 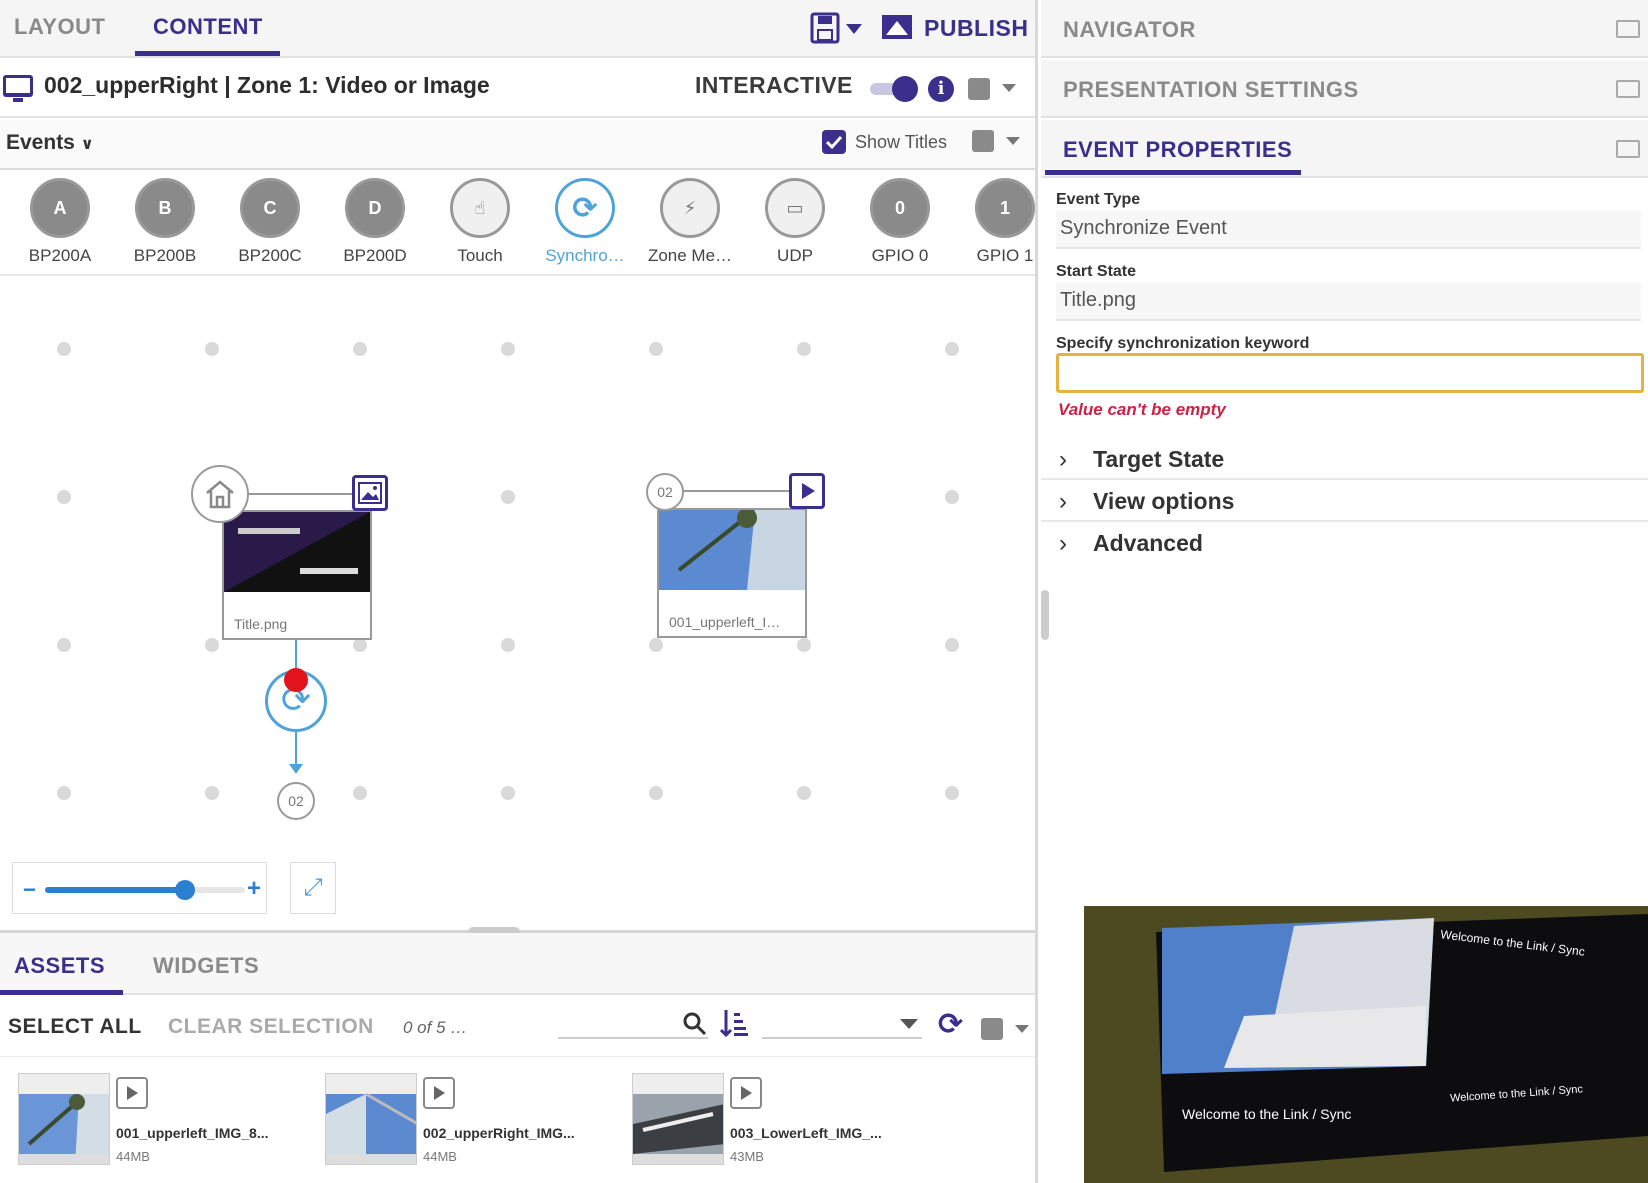 I want to click on search-input, so click(x=633, y=1038).